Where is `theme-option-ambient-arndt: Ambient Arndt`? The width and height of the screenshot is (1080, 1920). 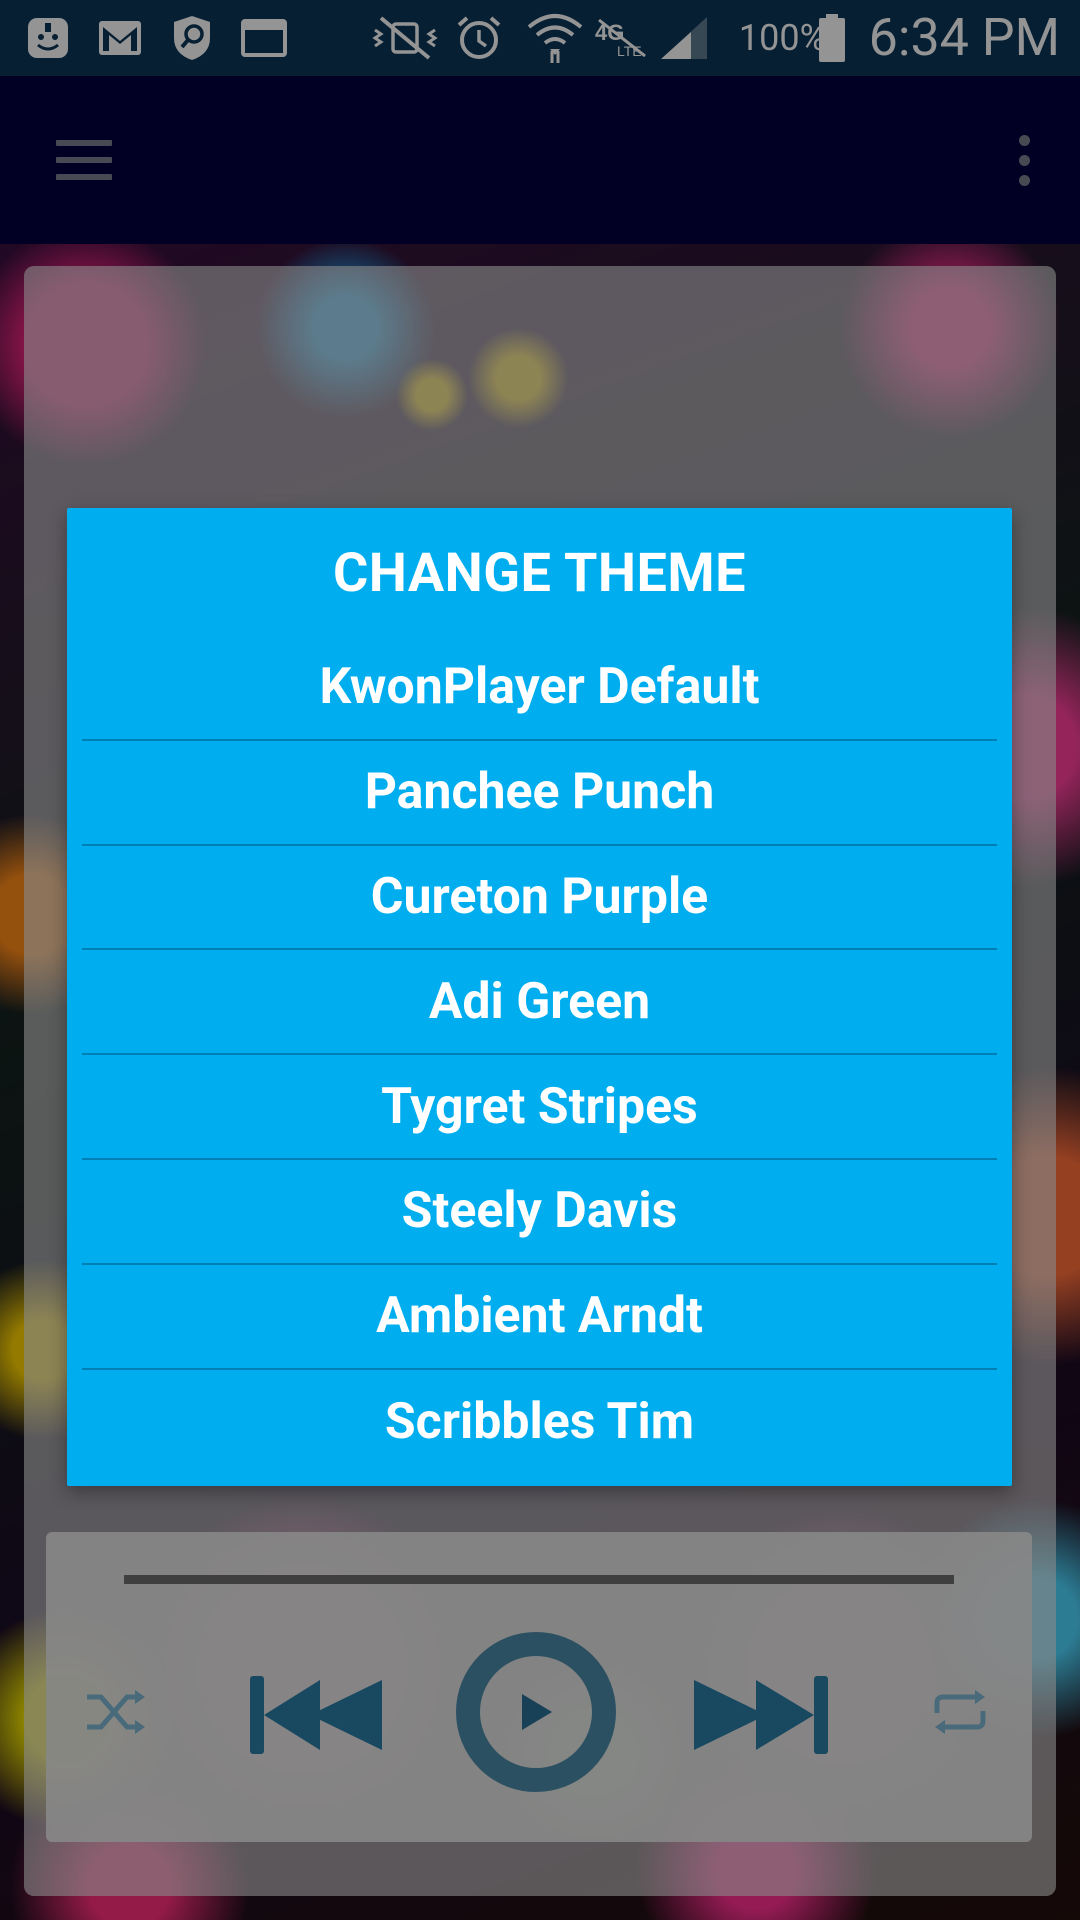 theme-option-ambient-arndt: Ambient Arndt is located at coordinates (539, 1317).